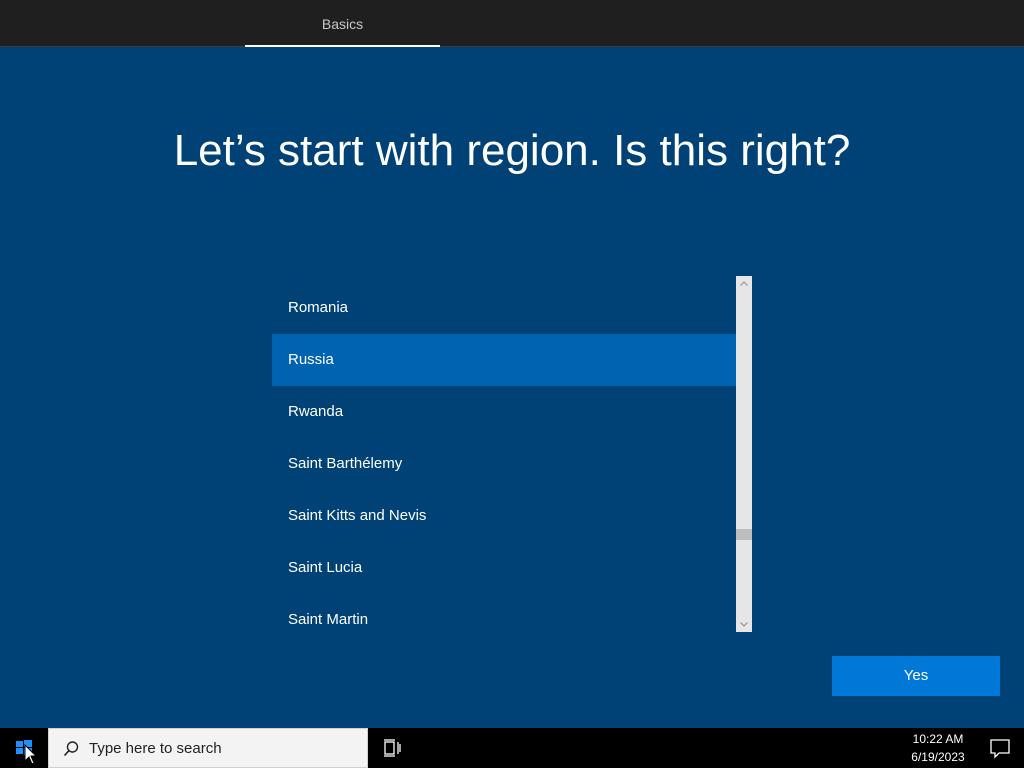  Describe the element at coordinates (744, 624) in the screenshot. I see `scroll-down-arrow-icon` at that location.